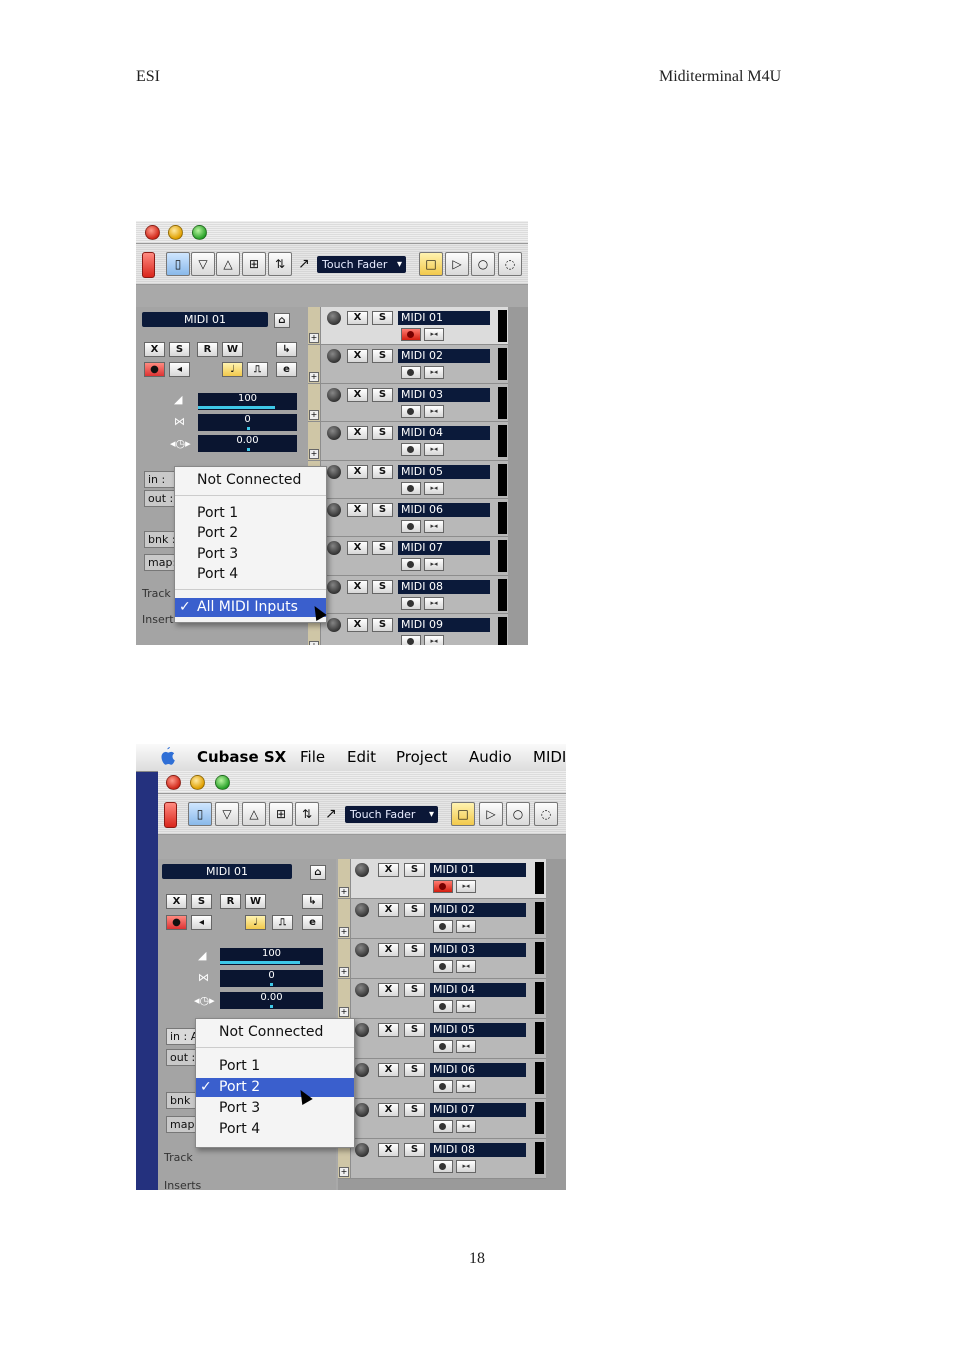 The image size is (954, 1351). What do you see at coordinates (444, 625) in the screenshot?
I see `track-name: MIDI 09` at bounding box center [444, 625].